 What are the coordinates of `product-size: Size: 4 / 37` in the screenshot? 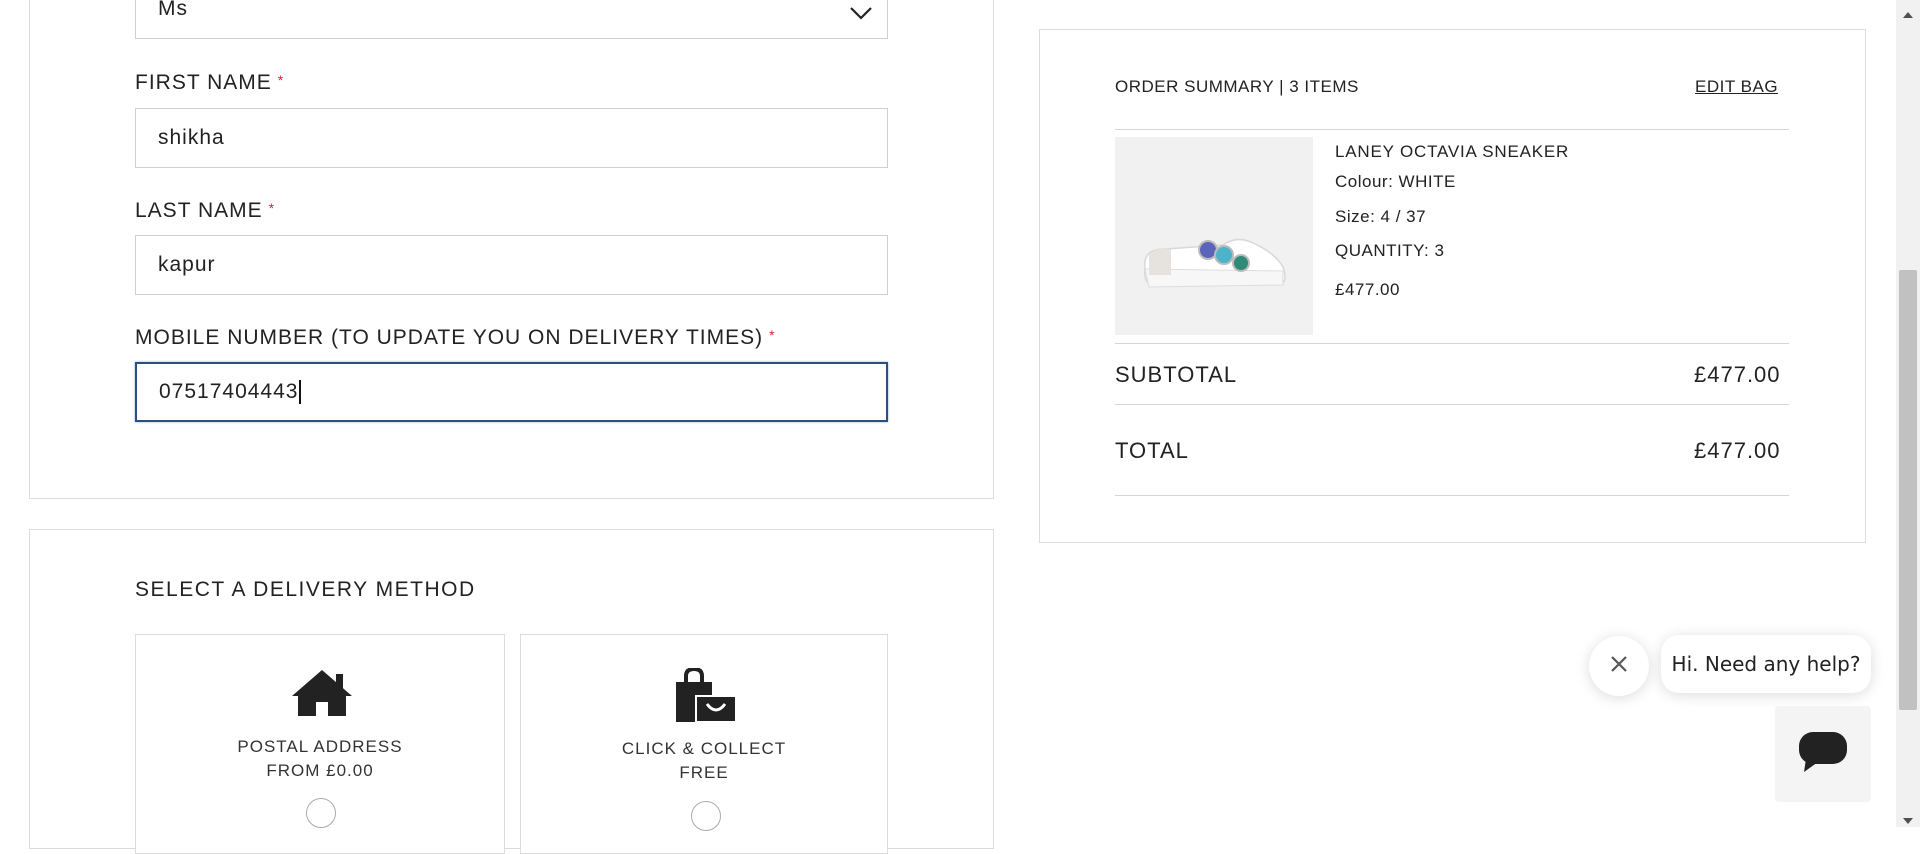 It's located at (1381, 216).